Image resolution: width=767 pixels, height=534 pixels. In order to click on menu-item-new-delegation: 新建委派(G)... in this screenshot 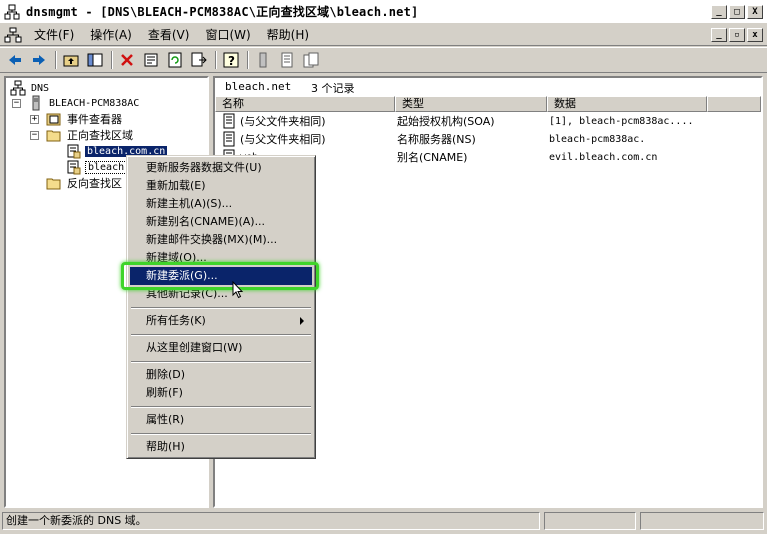, I will do `click(221, 276)`.